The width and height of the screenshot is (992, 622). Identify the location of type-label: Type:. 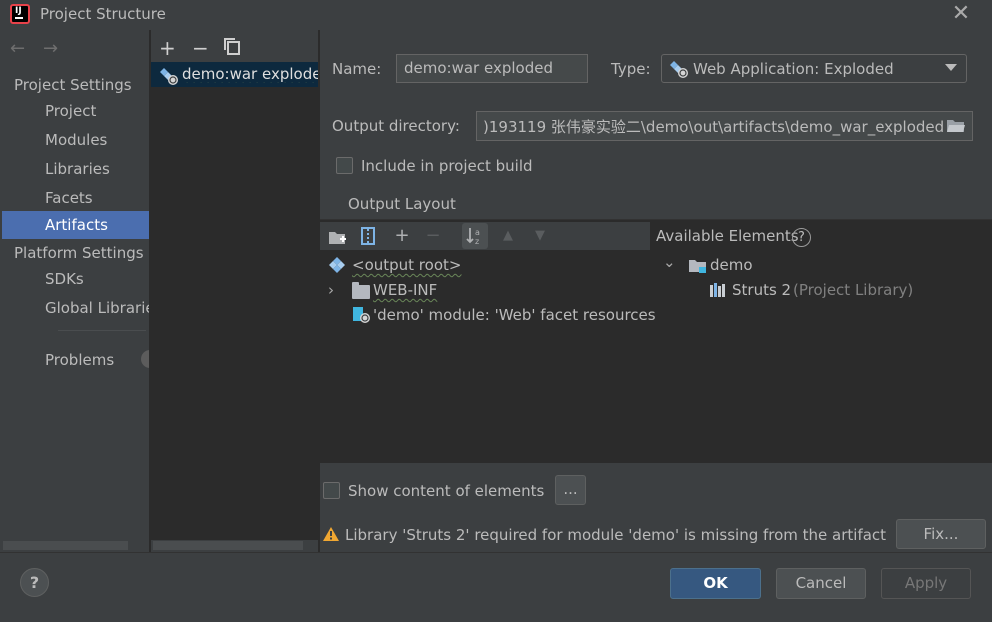
(631, 69).